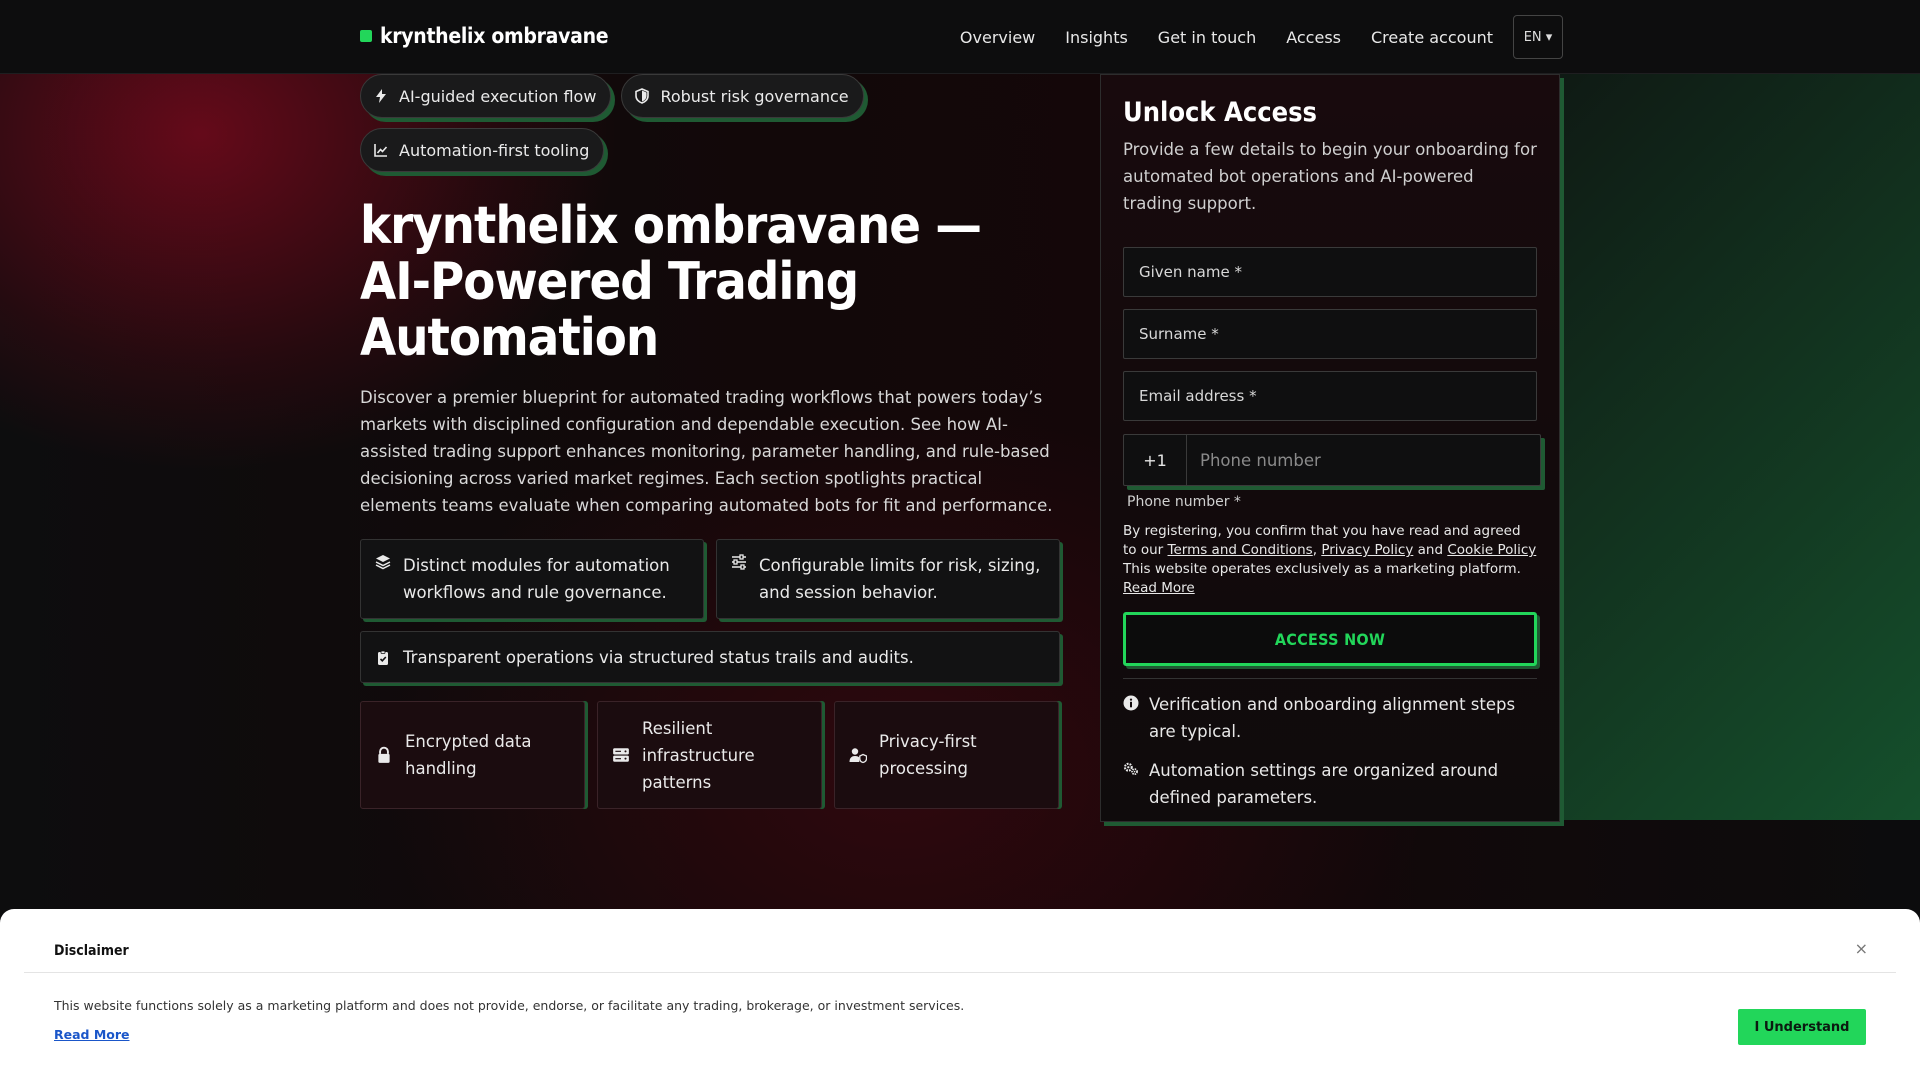 The width and height of the screenshot is (1920, 1080). I want to click on access-now-button: ACCESS NOW, so click(1330, 639).